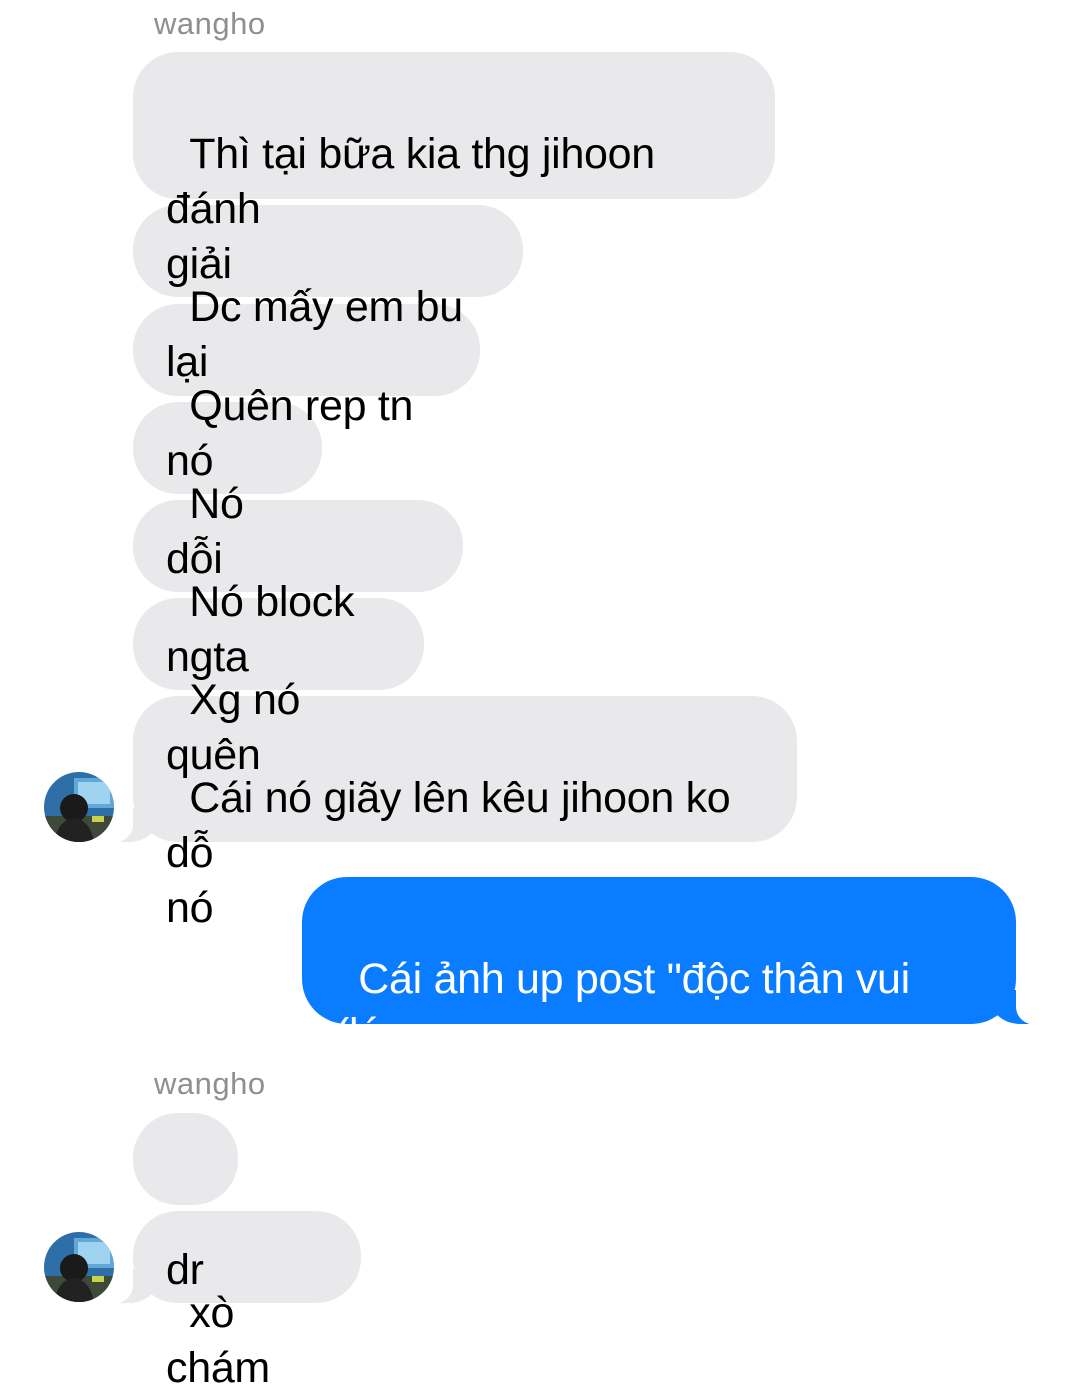 The height and width of the screenshot is (1396, 1080). I want to click on message-text: xò chám, so click(218, 1340).